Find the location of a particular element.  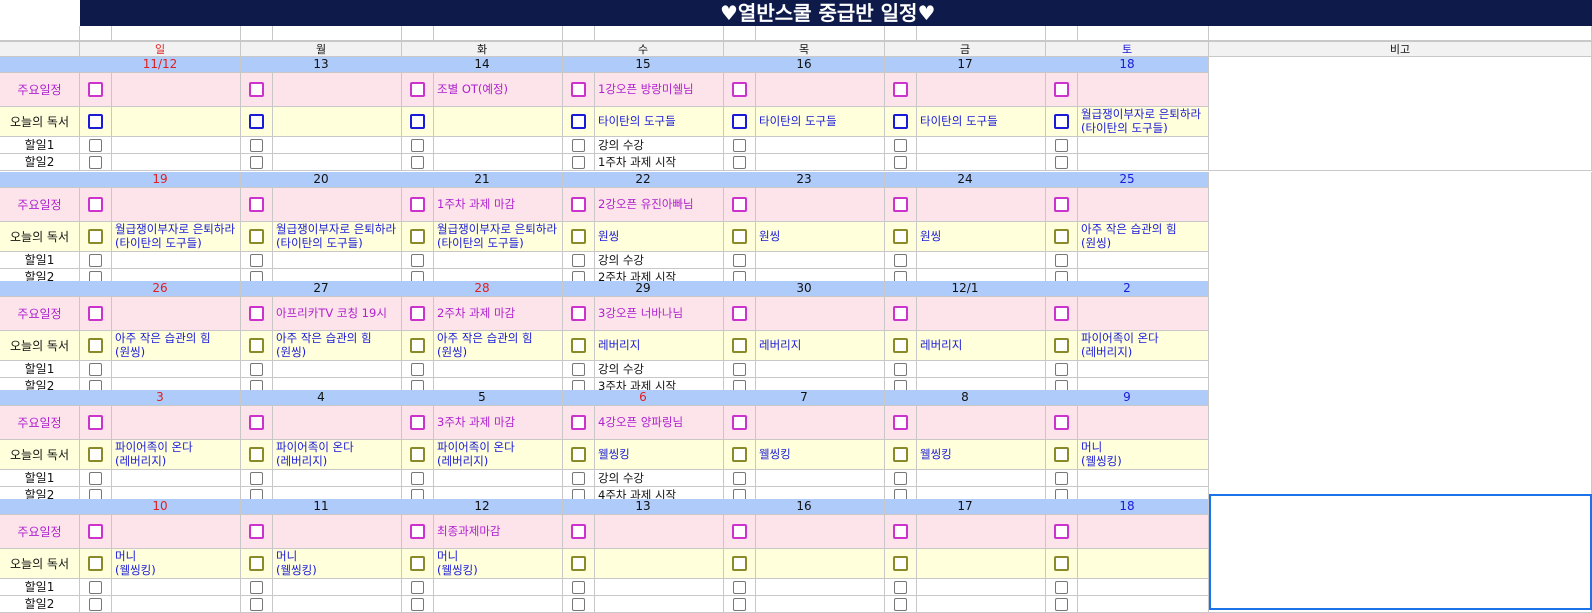

reading-text-cell: 파이어족이 온다 (레버리지) is located at coordinates (176, 455).